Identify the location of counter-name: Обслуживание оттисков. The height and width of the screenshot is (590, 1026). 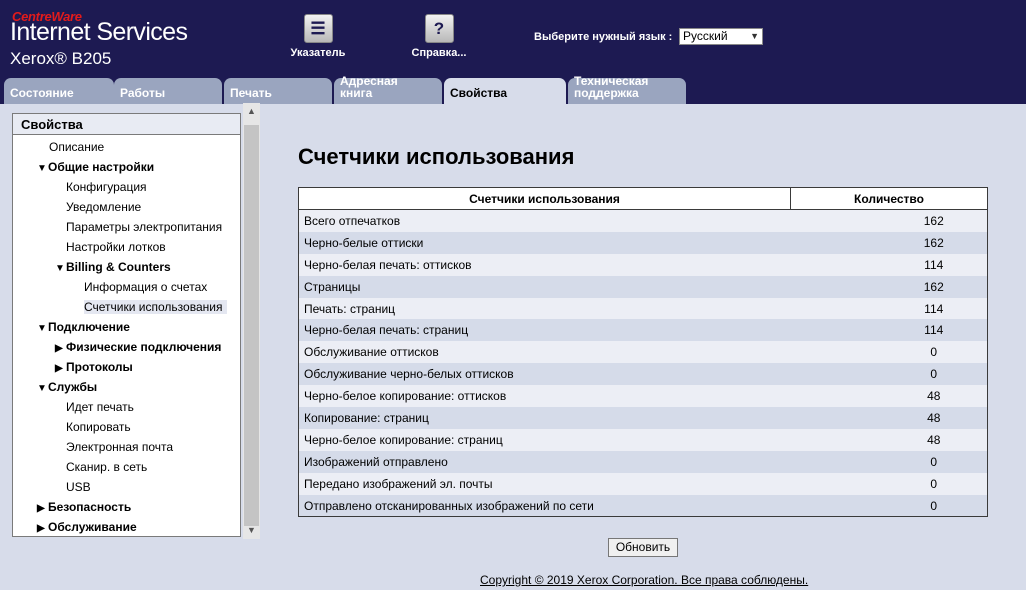
(544, 352).